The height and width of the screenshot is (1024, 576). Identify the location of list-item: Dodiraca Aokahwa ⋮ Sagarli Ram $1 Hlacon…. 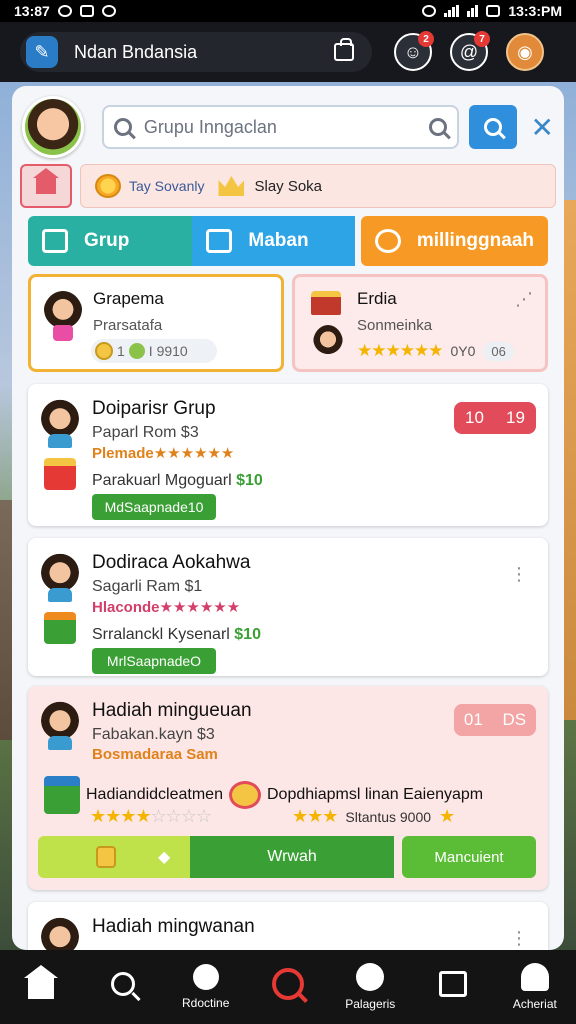
(288, 607).